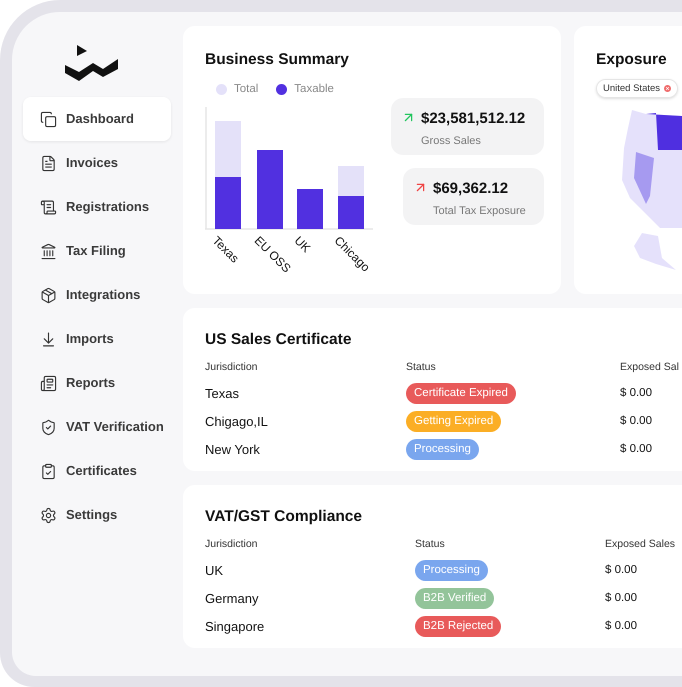 This screenshot has width=682, height=687. I want to click on axis-label: UK, so click(302, 244).